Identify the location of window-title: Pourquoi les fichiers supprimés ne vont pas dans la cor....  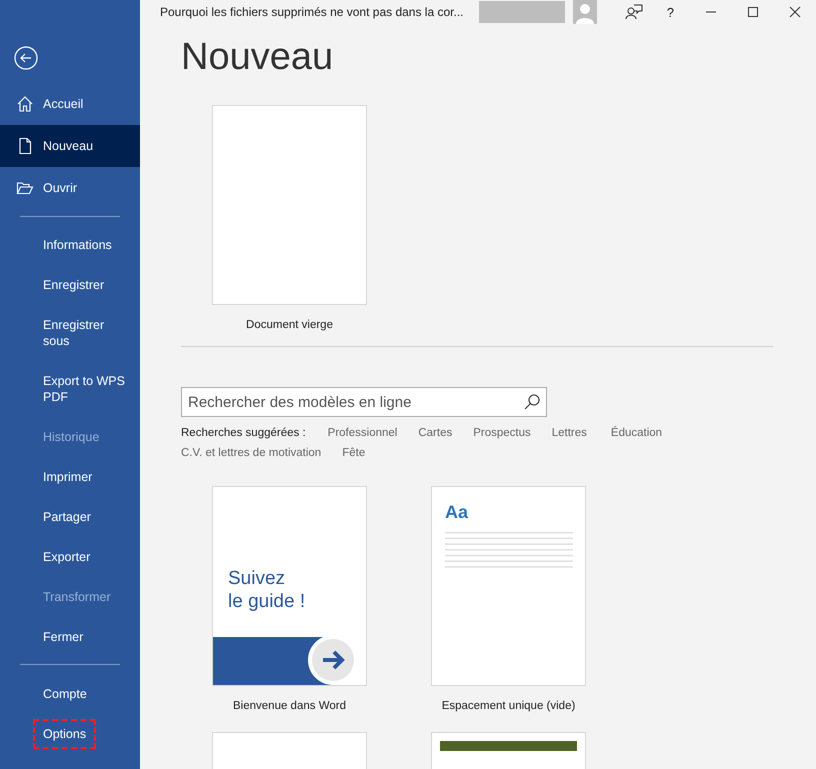
(312, 12).